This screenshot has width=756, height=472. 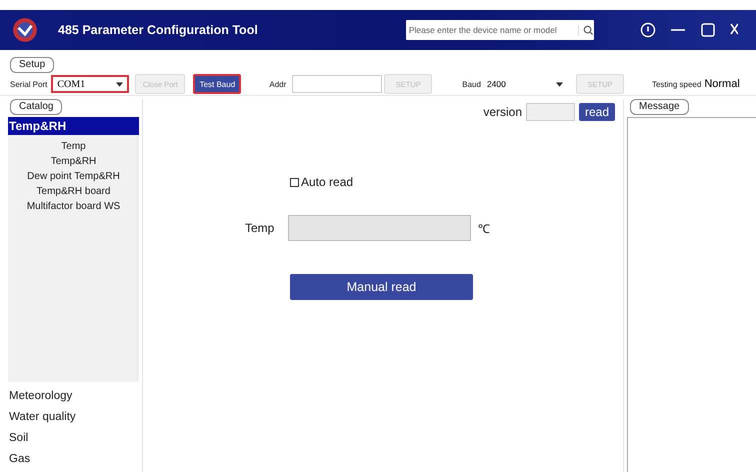 I want to click on version-label: version, so click(x=502, y=112).